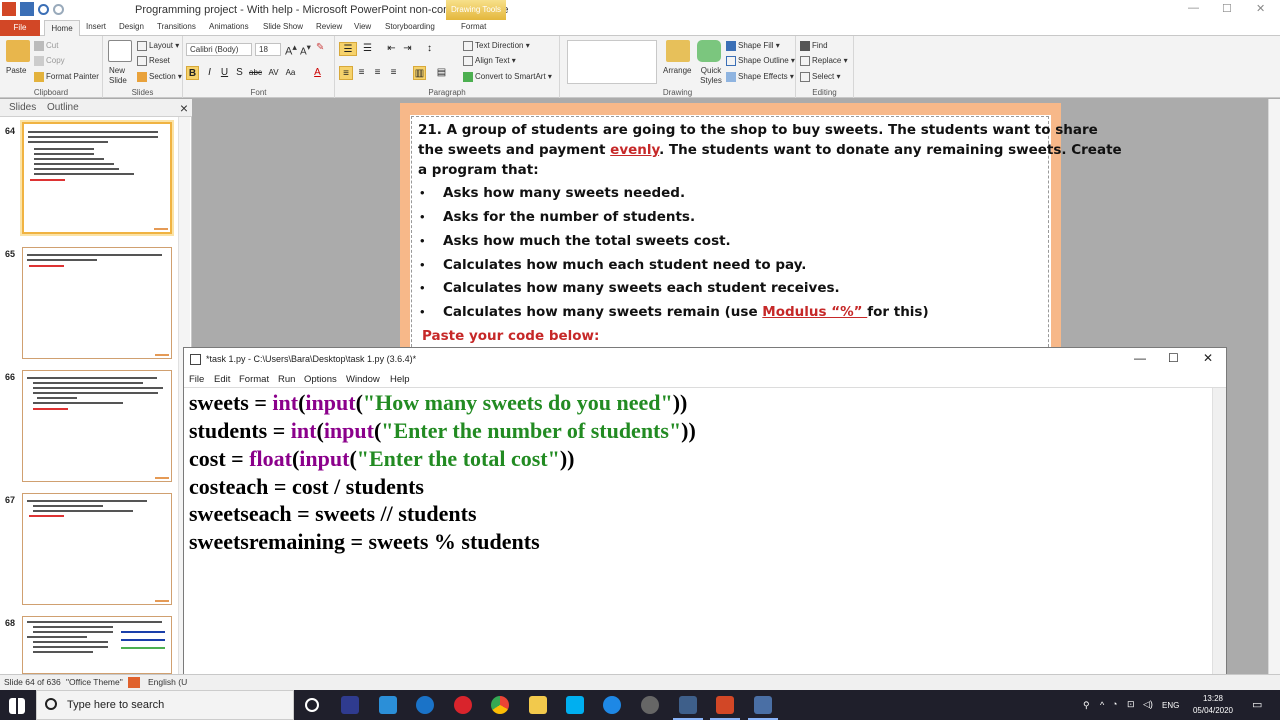 The width and height of the screenshot is (1280, 720). Describe the element at coordinates (222, 379) in the screenshot. I see `menu-edit: Edit` at that location.